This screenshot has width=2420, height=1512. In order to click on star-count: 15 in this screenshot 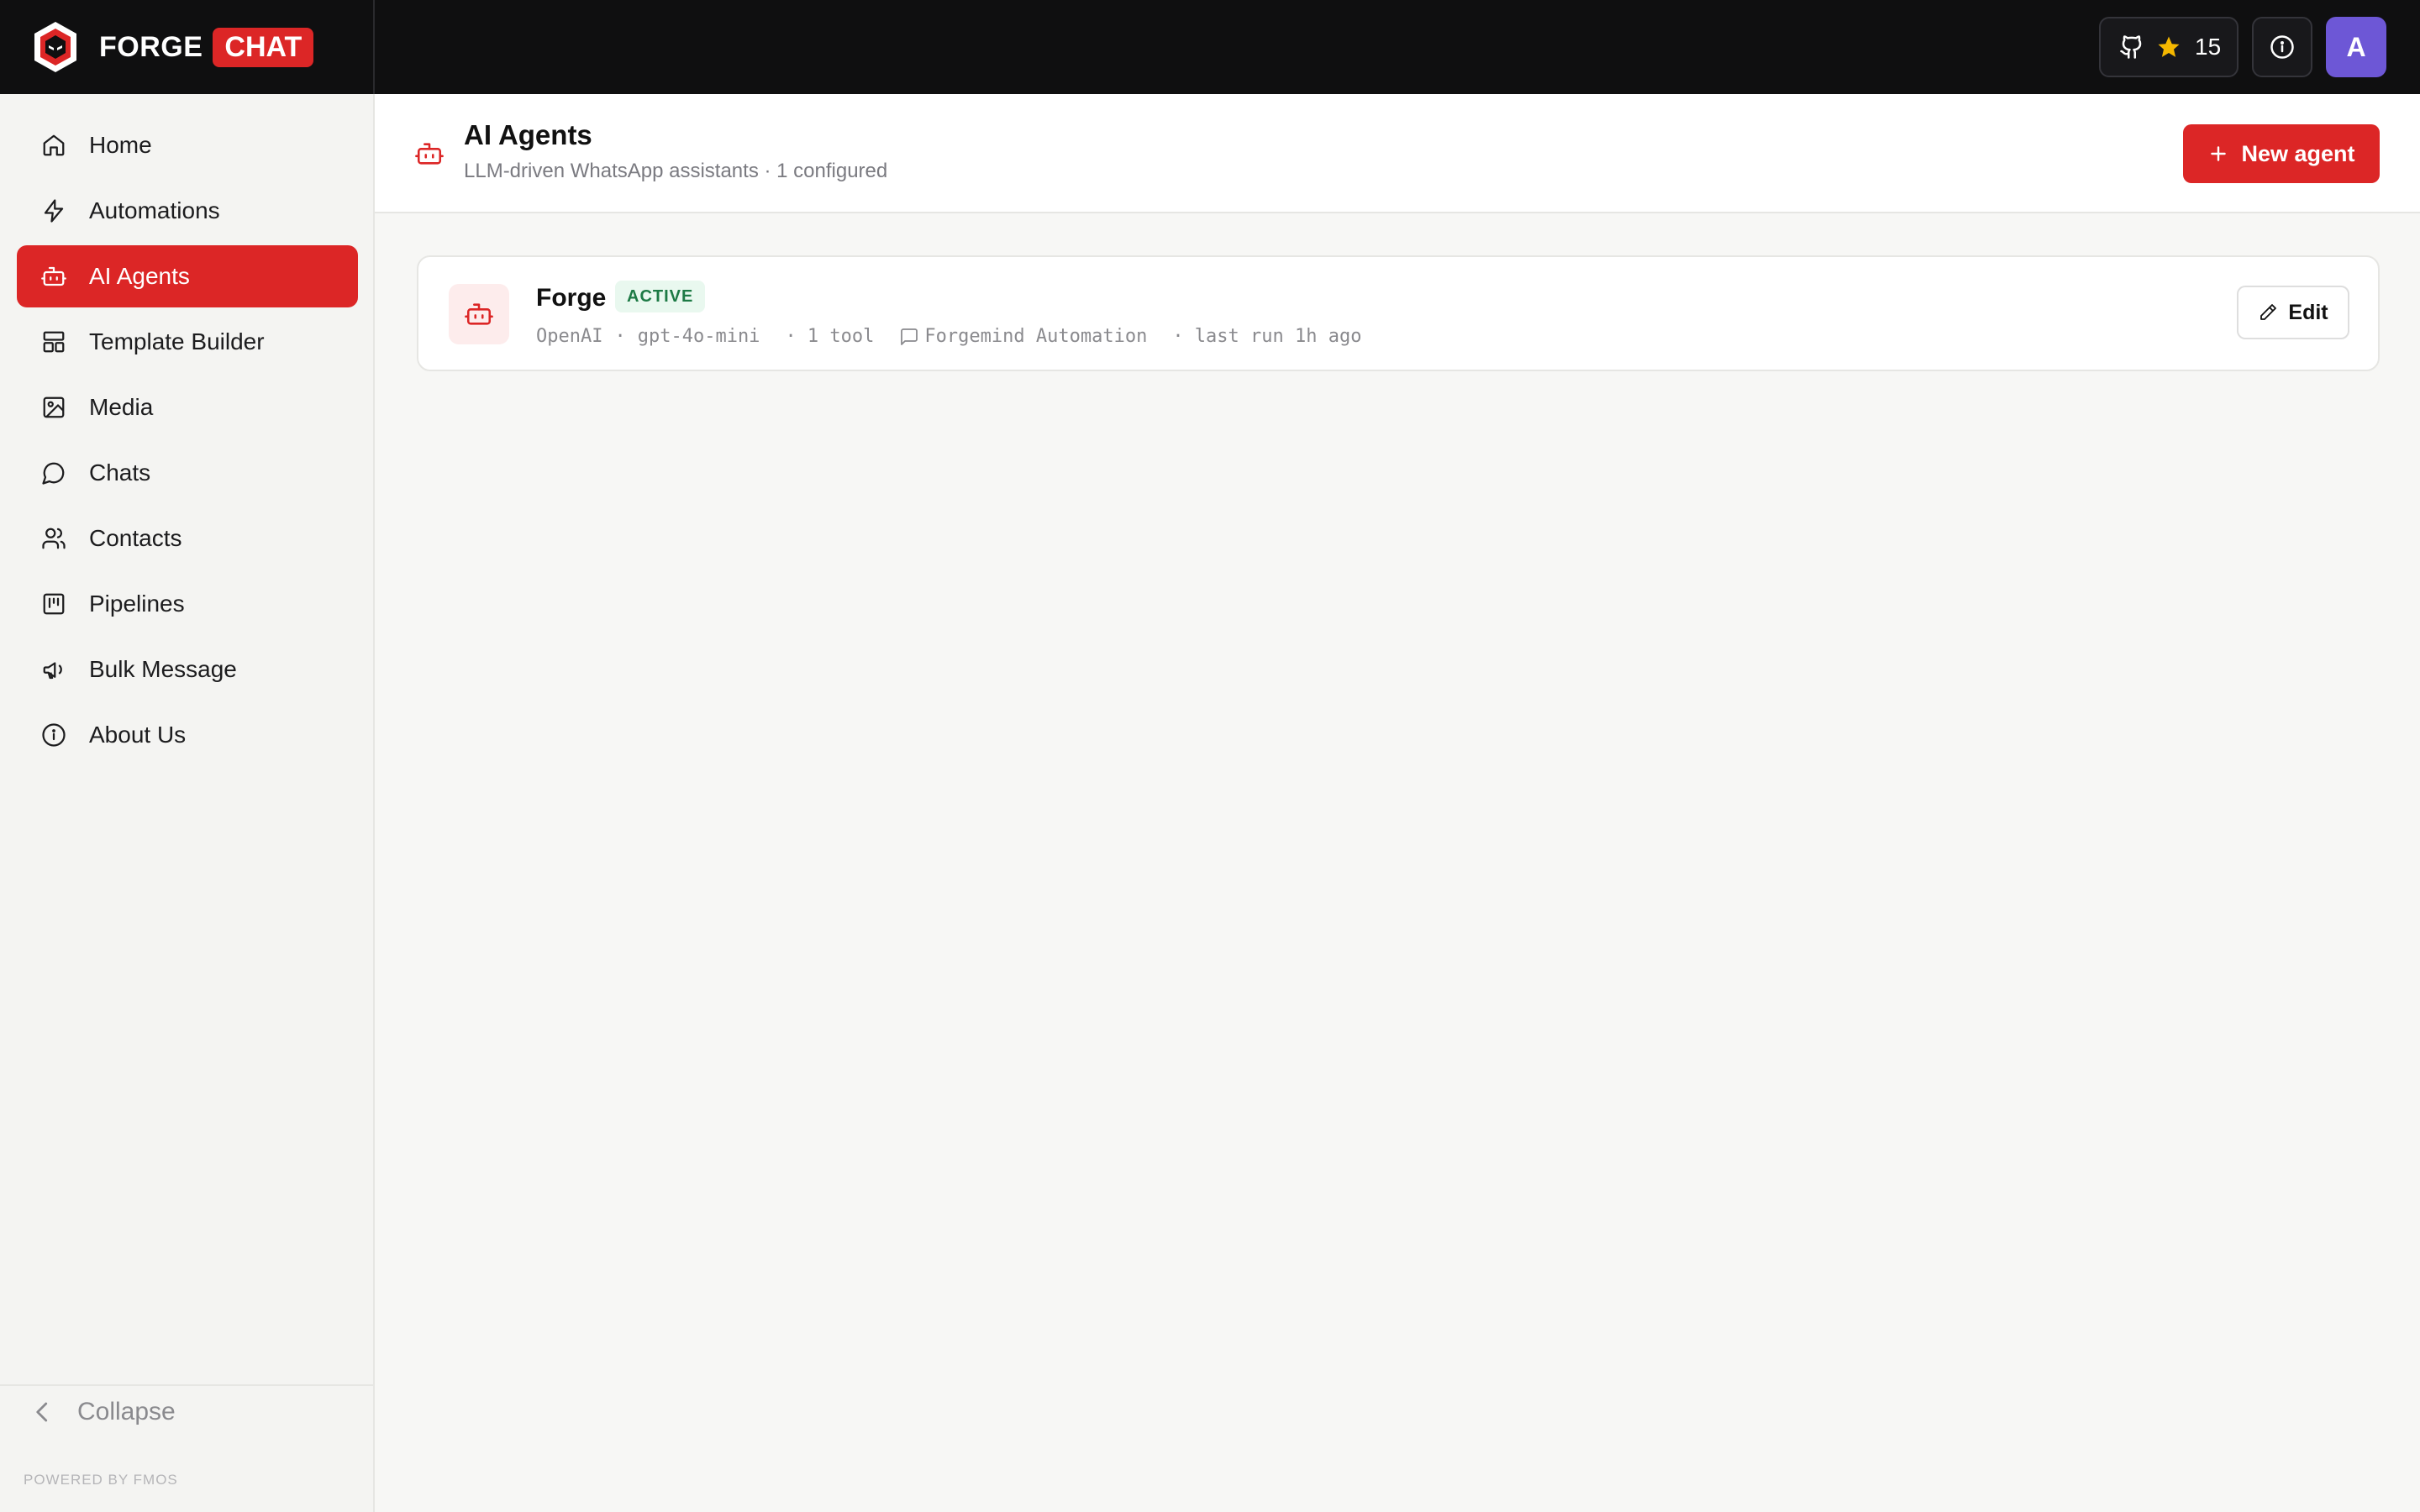, I will do `click(2208, 47)`.